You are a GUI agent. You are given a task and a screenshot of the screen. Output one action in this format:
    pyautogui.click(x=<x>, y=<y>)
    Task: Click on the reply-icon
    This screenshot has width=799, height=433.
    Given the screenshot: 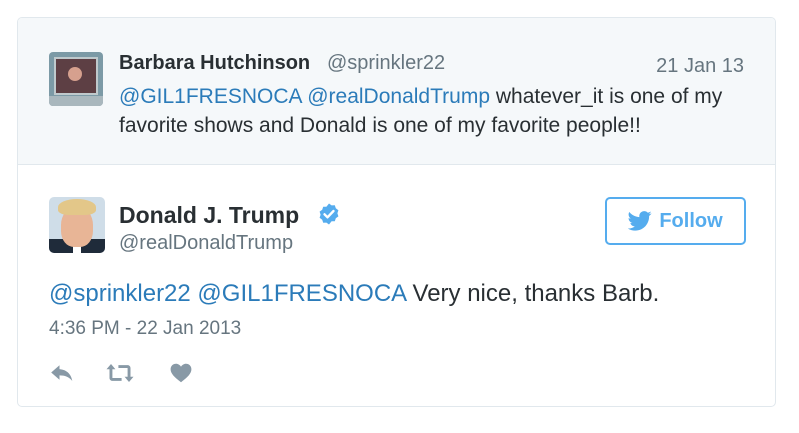 What is the action you would take?
    pyautogui.click(x=62, y=373)
    